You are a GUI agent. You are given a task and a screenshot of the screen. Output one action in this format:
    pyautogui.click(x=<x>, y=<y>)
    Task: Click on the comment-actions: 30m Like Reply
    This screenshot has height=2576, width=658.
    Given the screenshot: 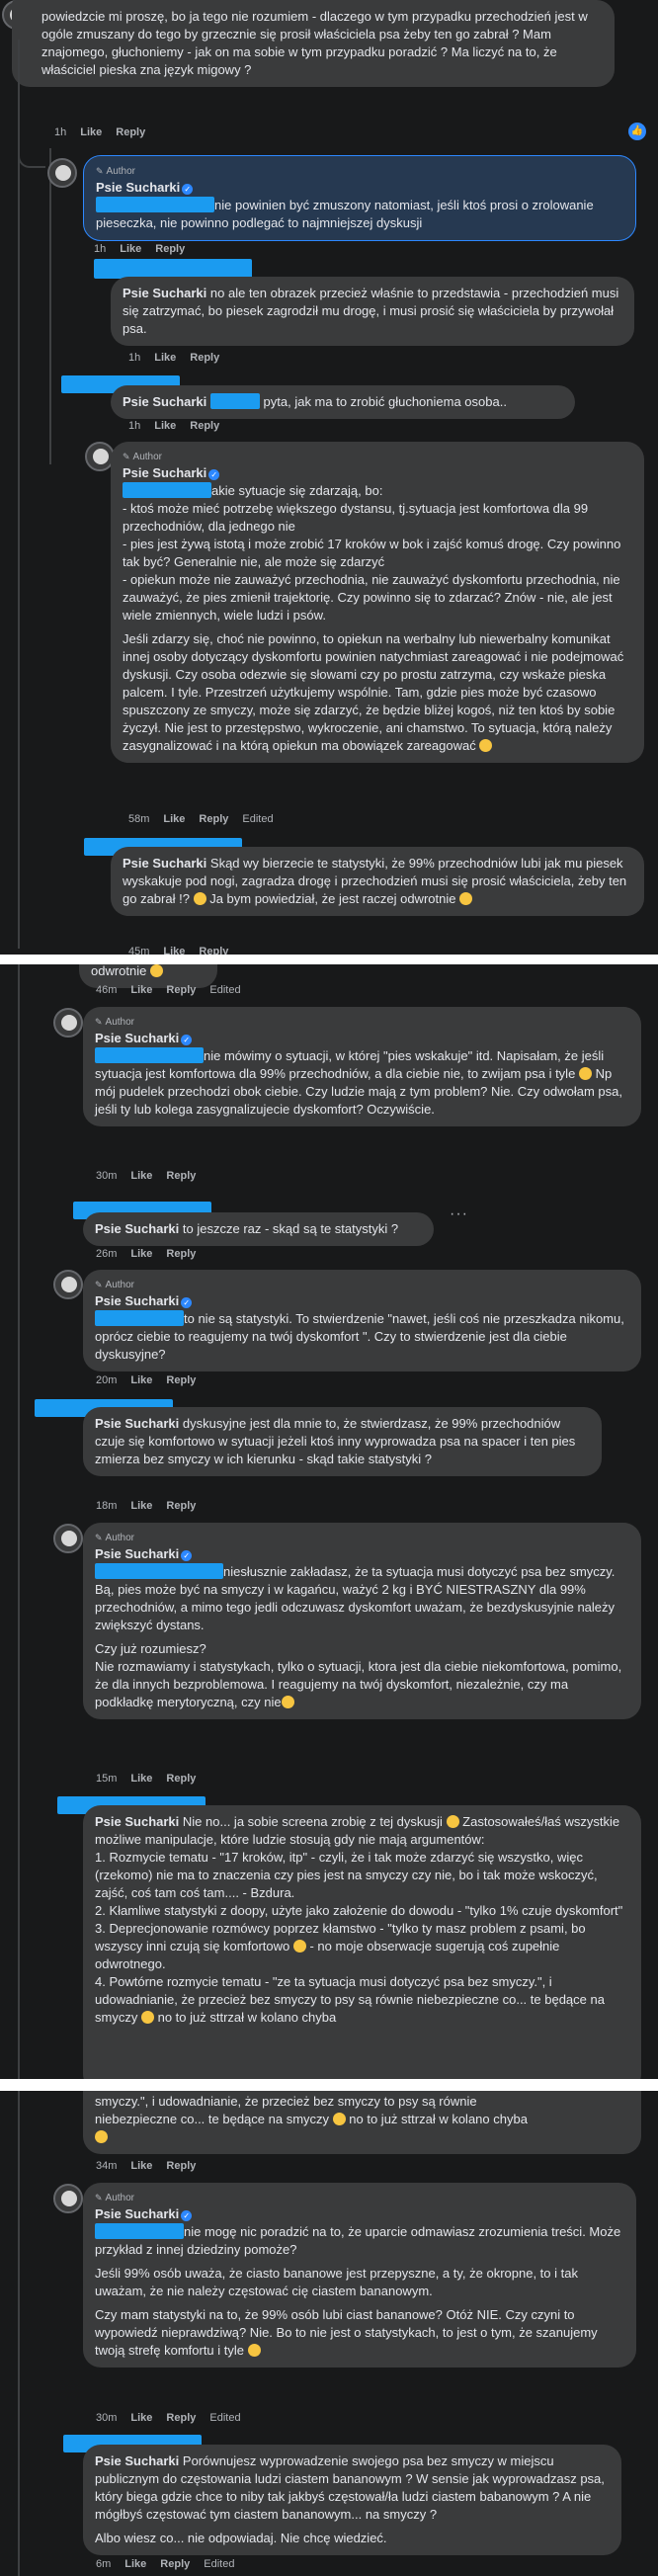 What is the action you would take?
    pyautogui.click(x=152, y=1176)
    